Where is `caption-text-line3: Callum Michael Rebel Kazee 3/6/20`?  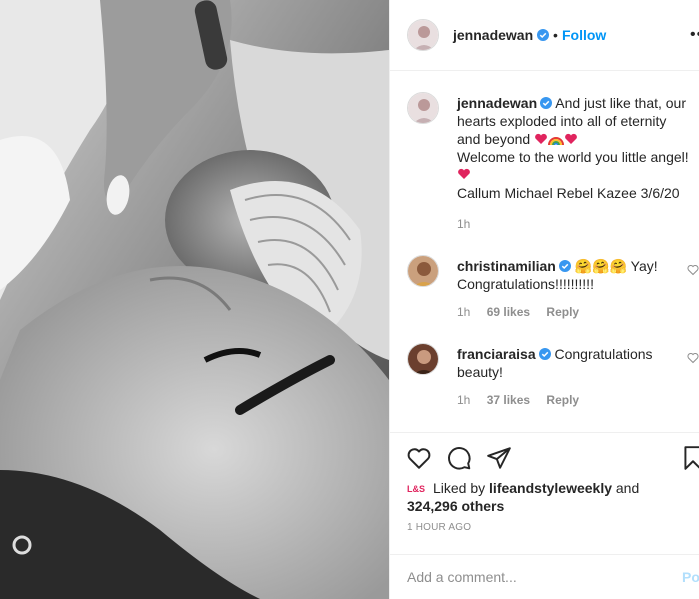
caption-text-line3: Callum Michael Rebel Kazee 3/6/20 is located at coordinates (568, 193).